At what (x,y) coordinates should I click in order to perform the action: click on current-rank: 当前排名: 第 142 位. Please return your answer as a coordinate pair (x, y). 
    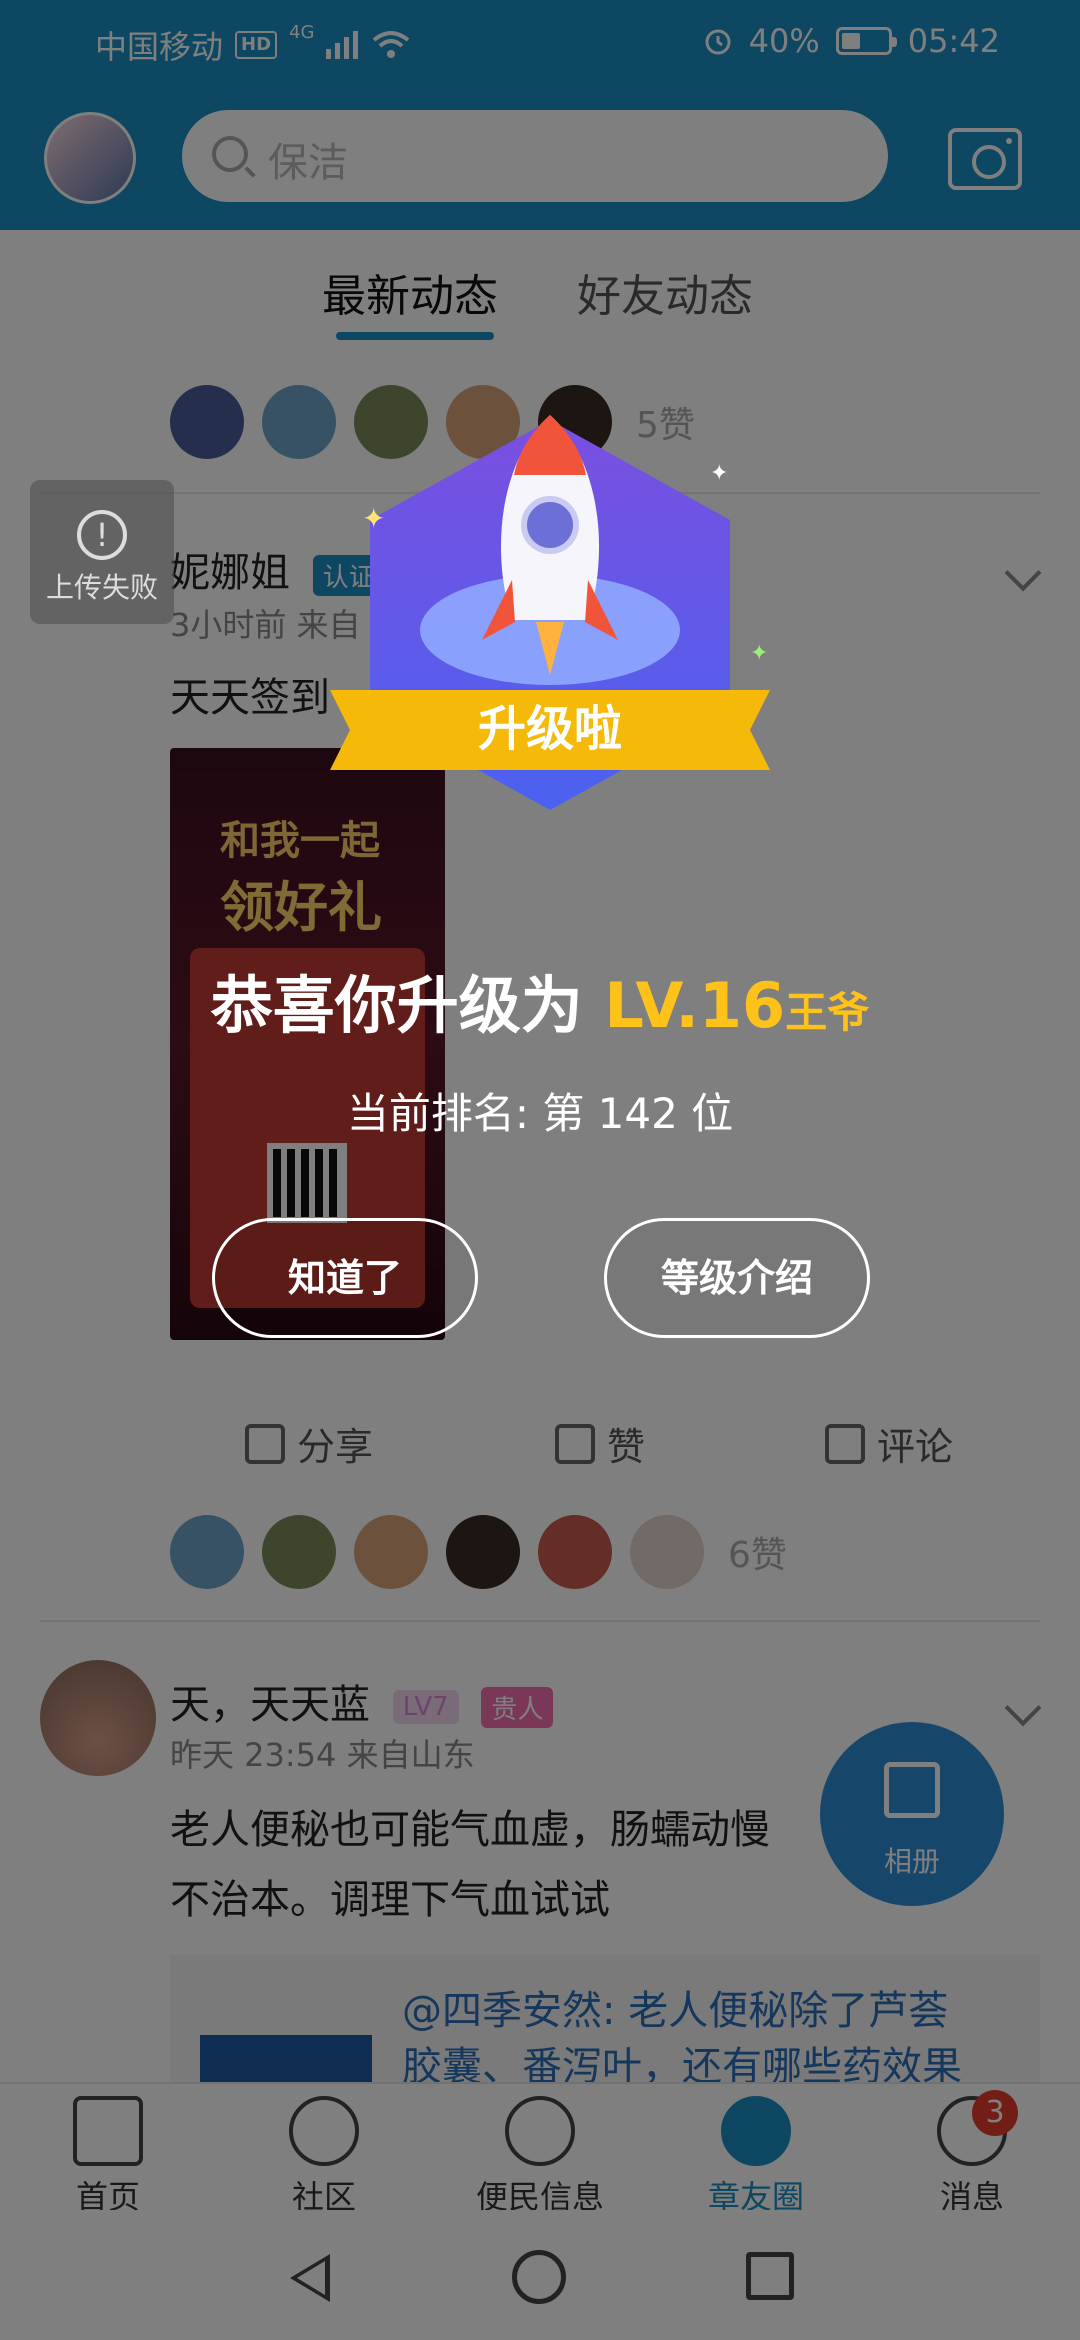
    Looking at the image, I should click on (540, 1113).